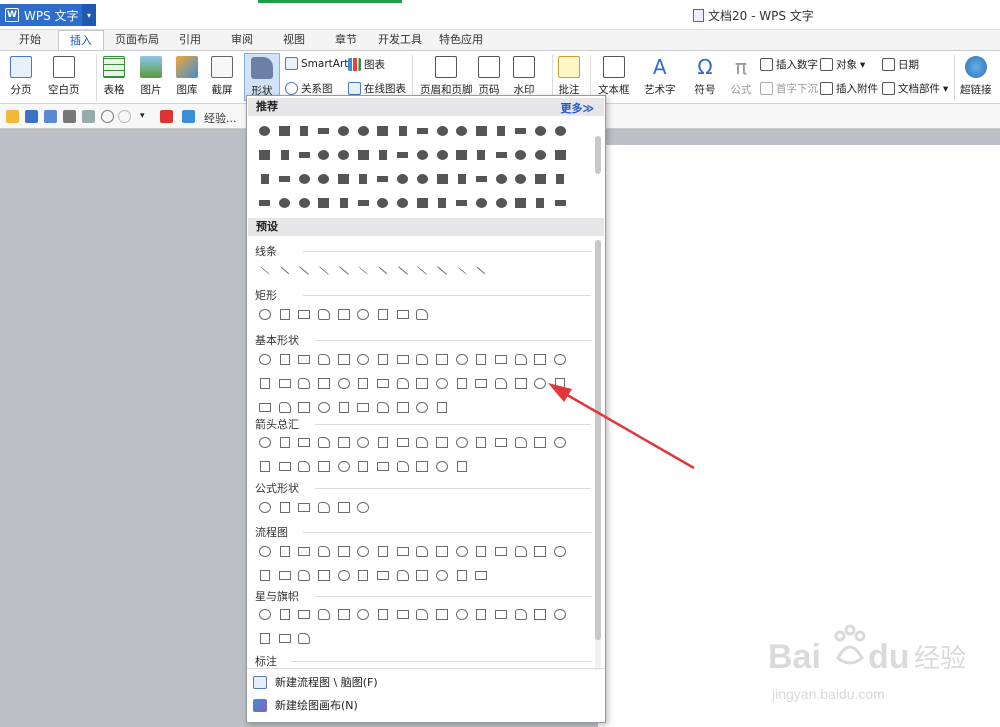  Describe the element at coordinates (48, 15) in the screenshot. I see `app-menu-button: W WPS 文字 ▾` at that location.